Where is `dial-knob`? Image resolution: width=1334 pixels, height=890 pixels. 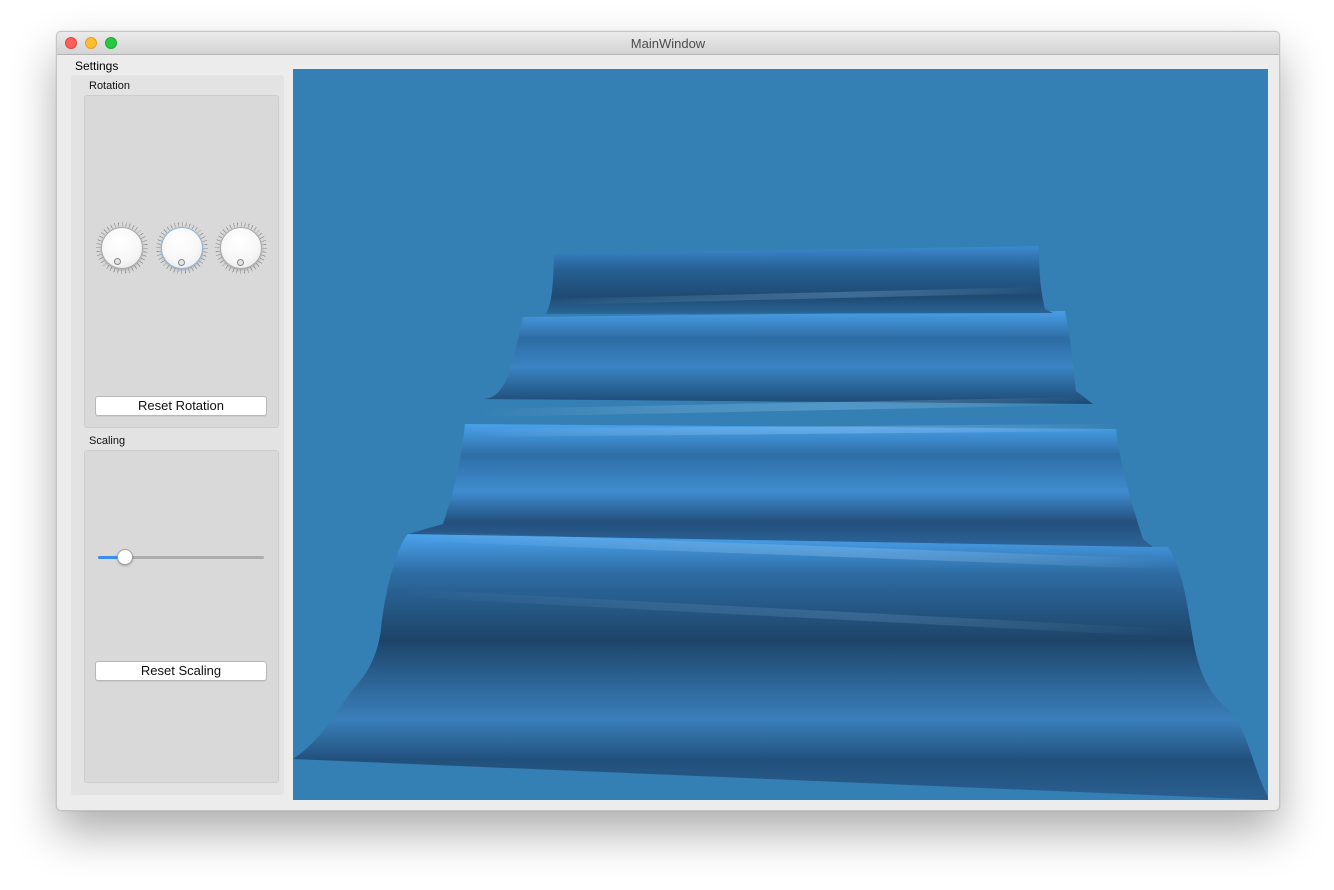
dial-knob is located at coordinates (122, 248).